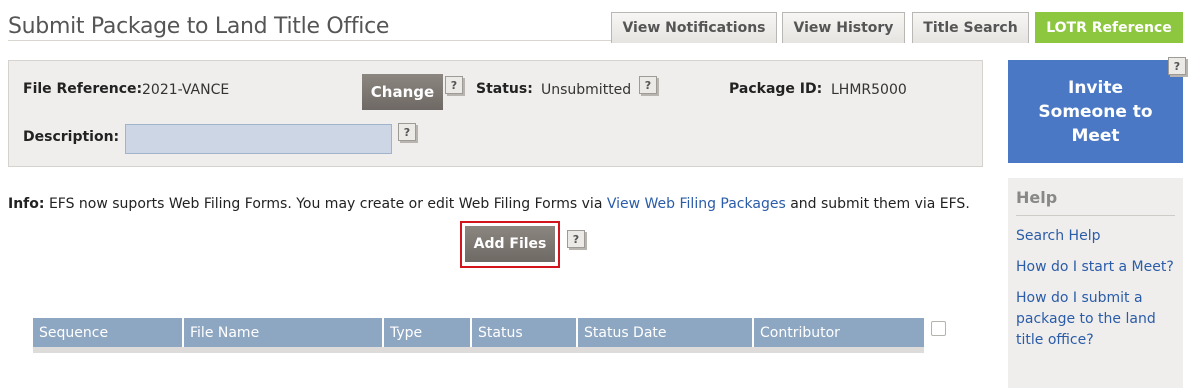  What do you see at coordinates (586, 90) in the screenshot?
I see `status-value: Unsubmitted` at bounding box center [586, 90].